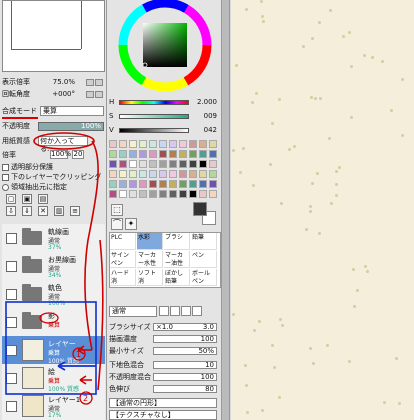  I want to click on layer-item: 軌線画 通常 37%, so click(53, 239).